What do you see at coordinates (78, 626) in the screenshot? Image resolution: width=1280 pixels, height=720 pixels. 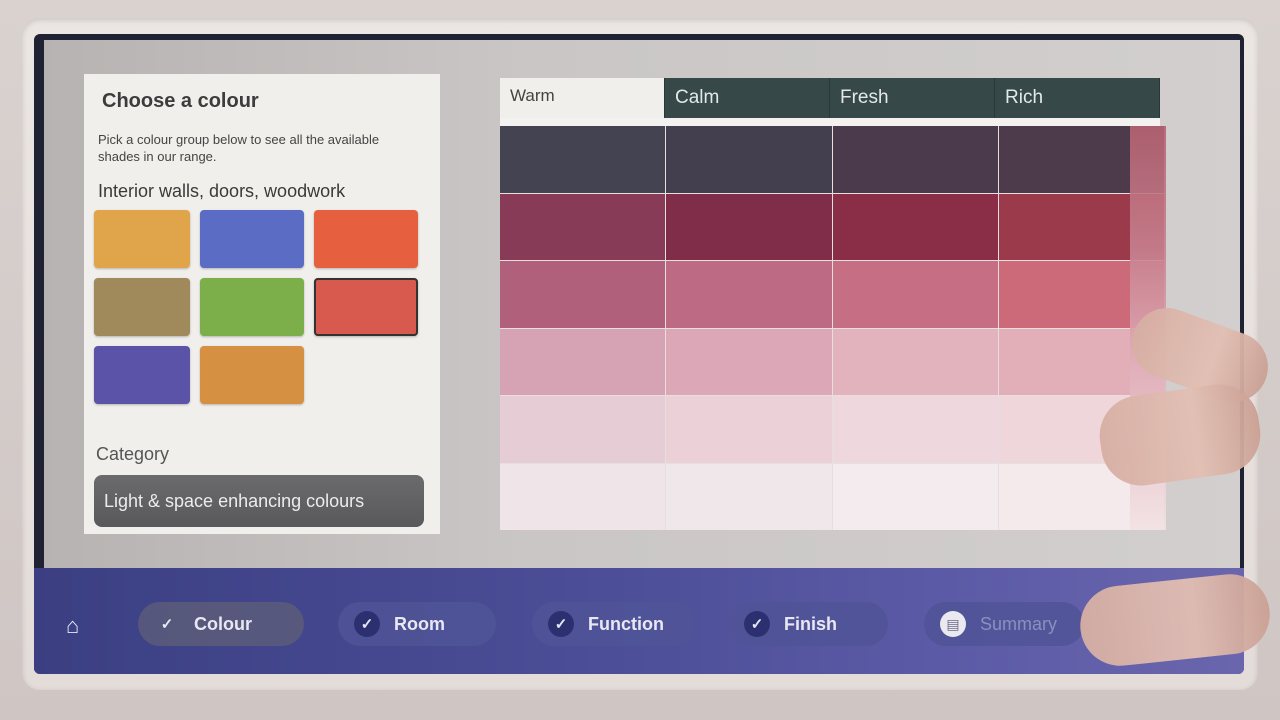 I see `home-icon: ⌂` at bounding box center [78, 626].